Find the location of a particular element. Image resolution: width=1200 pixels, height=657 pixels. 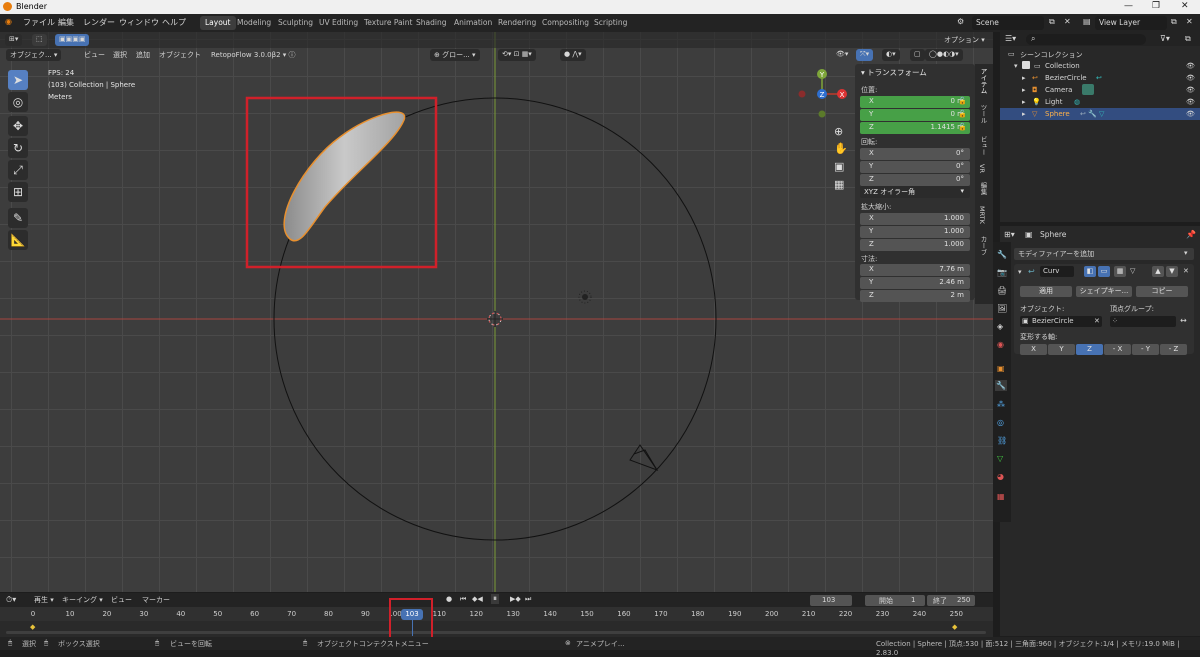

ortho-grid-icon: ▦ is located at coordinates (839, 184).